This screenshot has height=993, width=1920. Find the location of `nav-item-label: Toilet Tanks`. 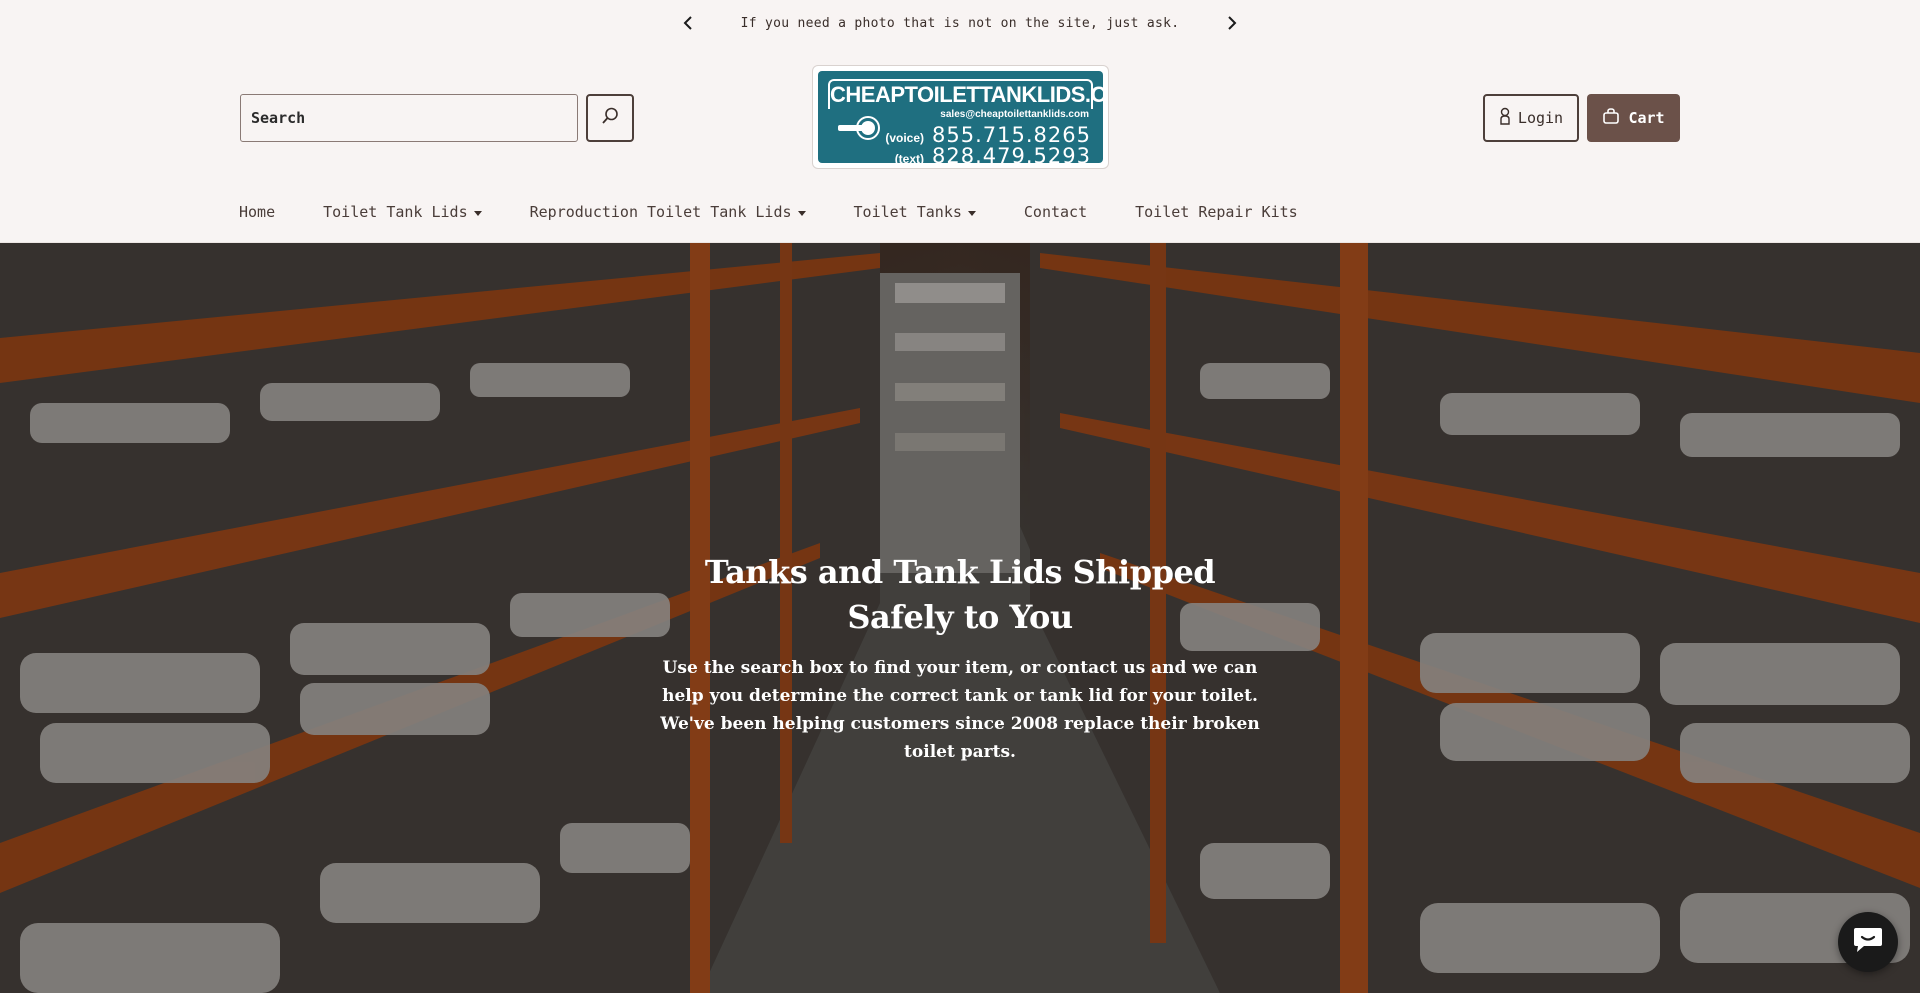

nav-item-label: Toilet Tanks is located at coordinates (907, 212).